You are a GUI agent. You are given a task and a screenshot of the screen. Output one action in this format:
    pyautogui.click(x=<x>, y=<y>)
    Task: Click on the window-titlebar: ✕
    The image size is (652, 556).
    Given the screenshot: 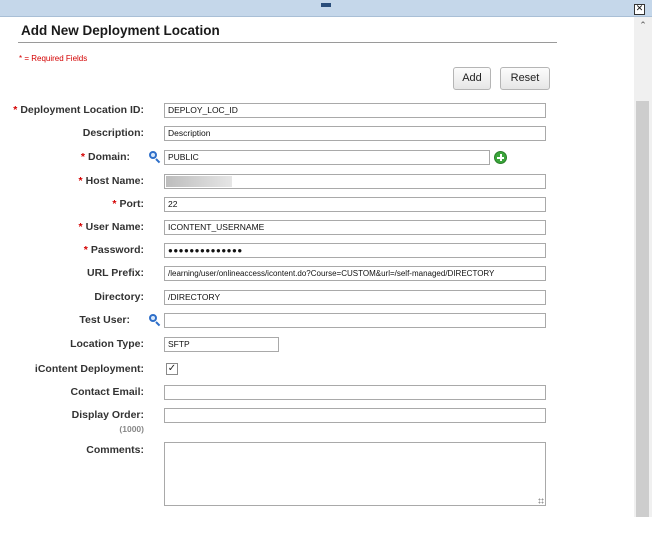 What is the action you would take?
    pyautogui.click(x=326, y=8)
    